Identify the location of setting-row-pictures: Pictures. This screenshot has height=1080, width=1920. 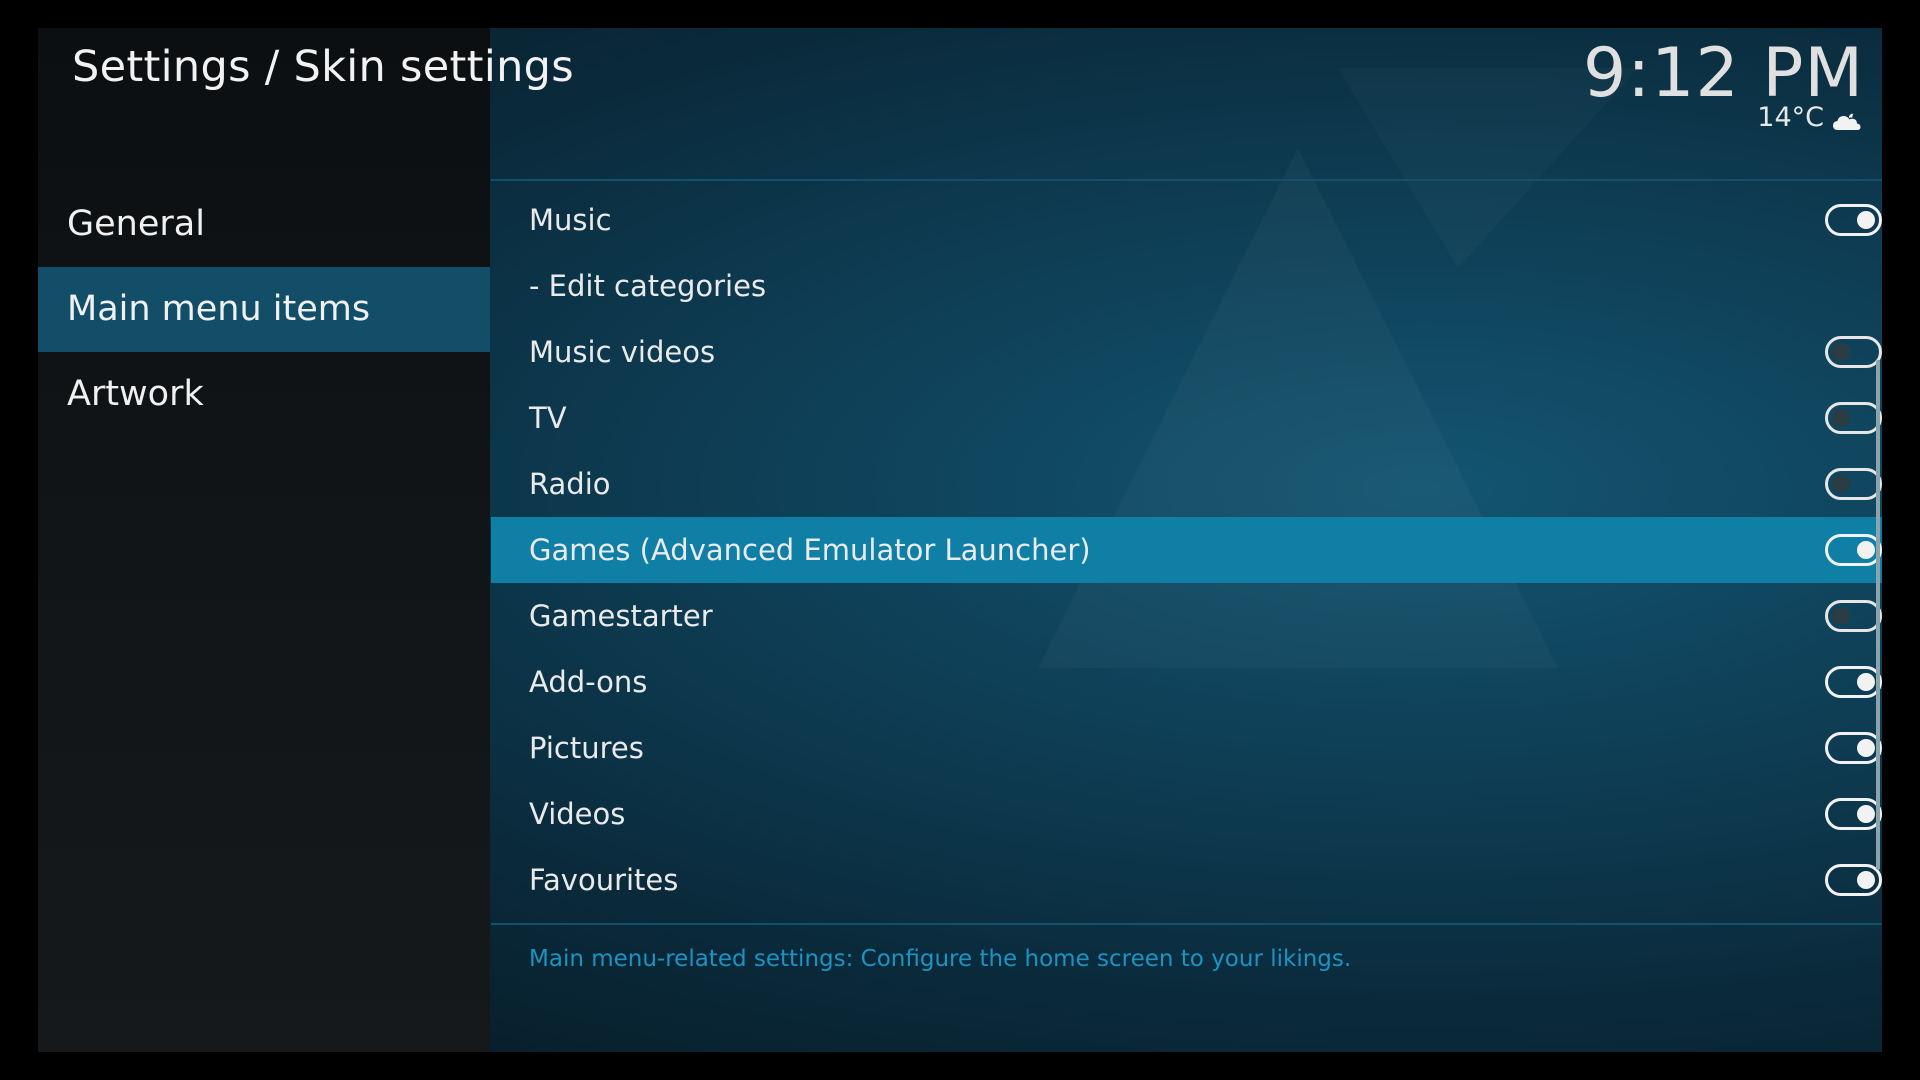
(1186, 748).